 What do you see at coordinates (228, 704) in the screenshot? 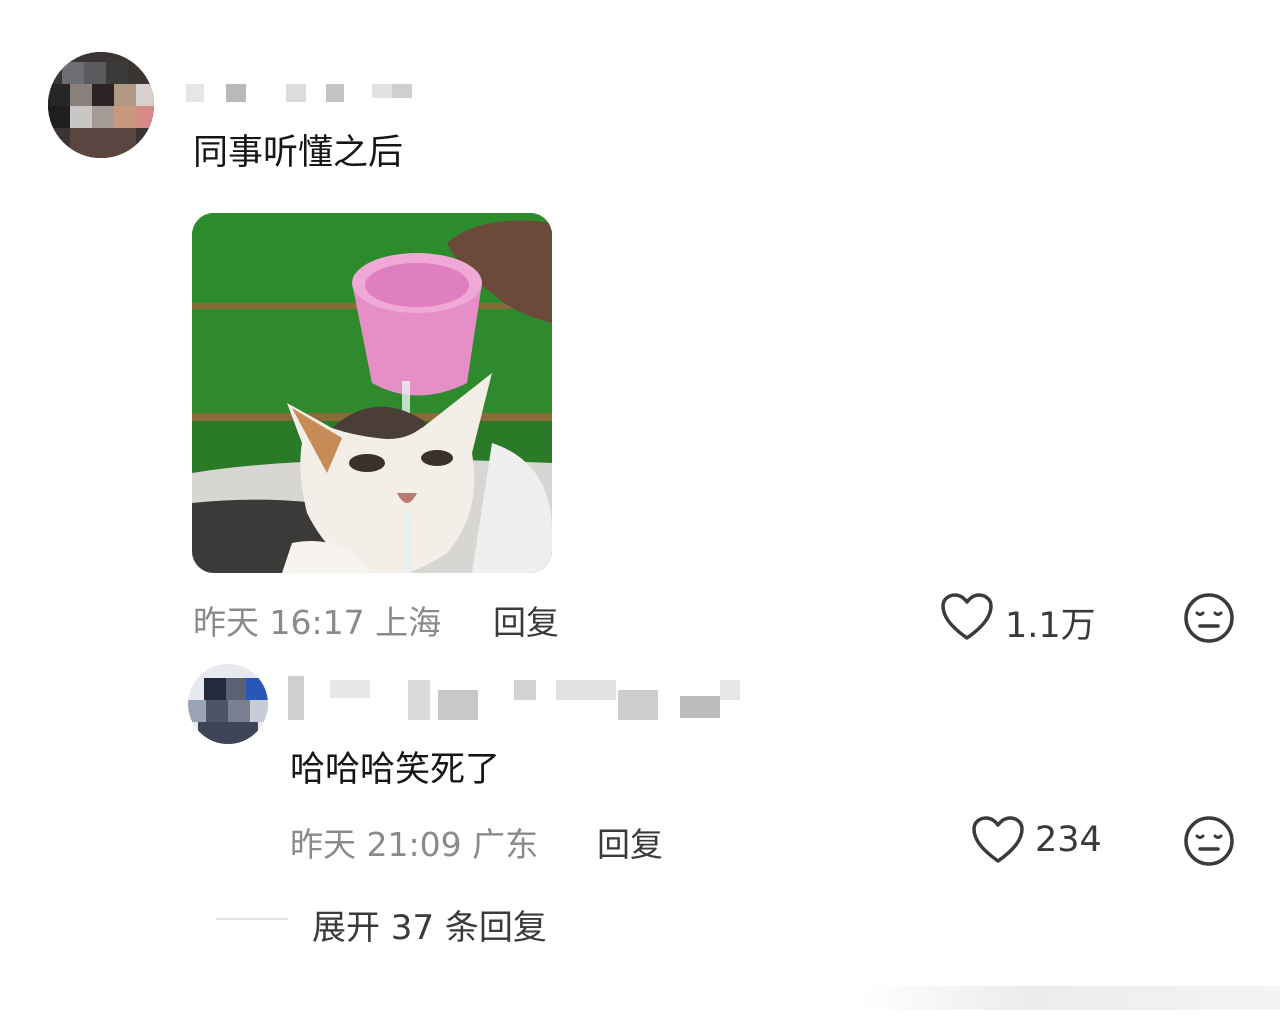
I see `reply-avatar` at bounding box center [228, 704].